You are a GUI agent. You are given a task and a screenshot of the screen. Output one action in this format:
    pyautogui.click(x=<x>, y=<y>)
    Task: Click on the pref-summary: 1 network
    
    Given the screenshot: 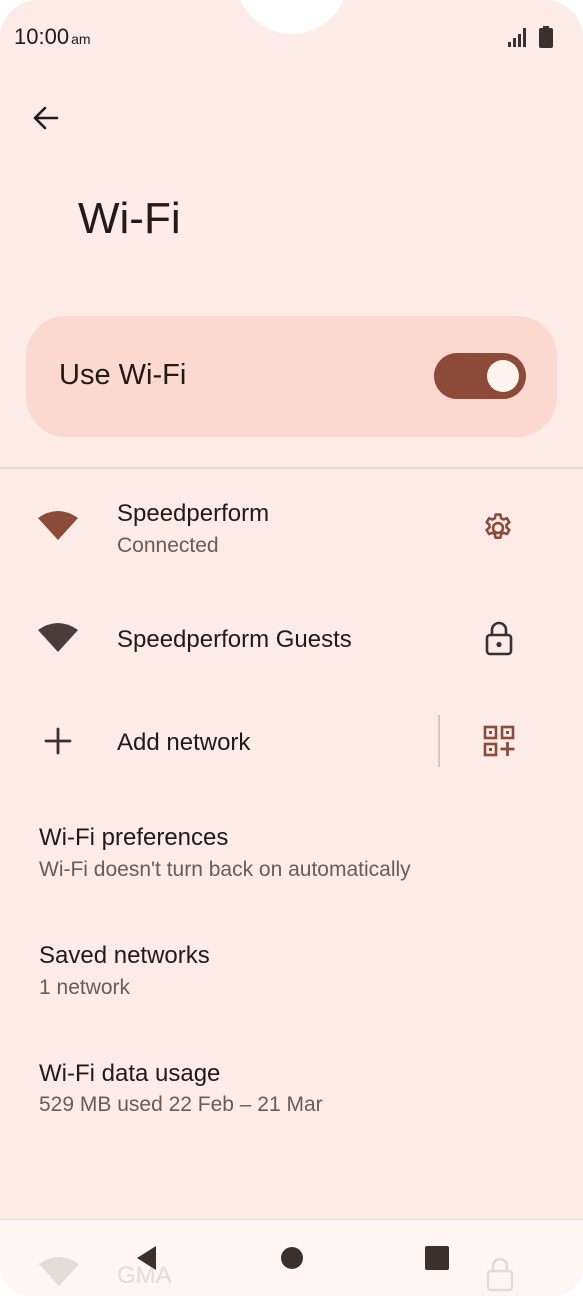 What is the action you would take?
    pyautogui.click(x=85, y=987)
    